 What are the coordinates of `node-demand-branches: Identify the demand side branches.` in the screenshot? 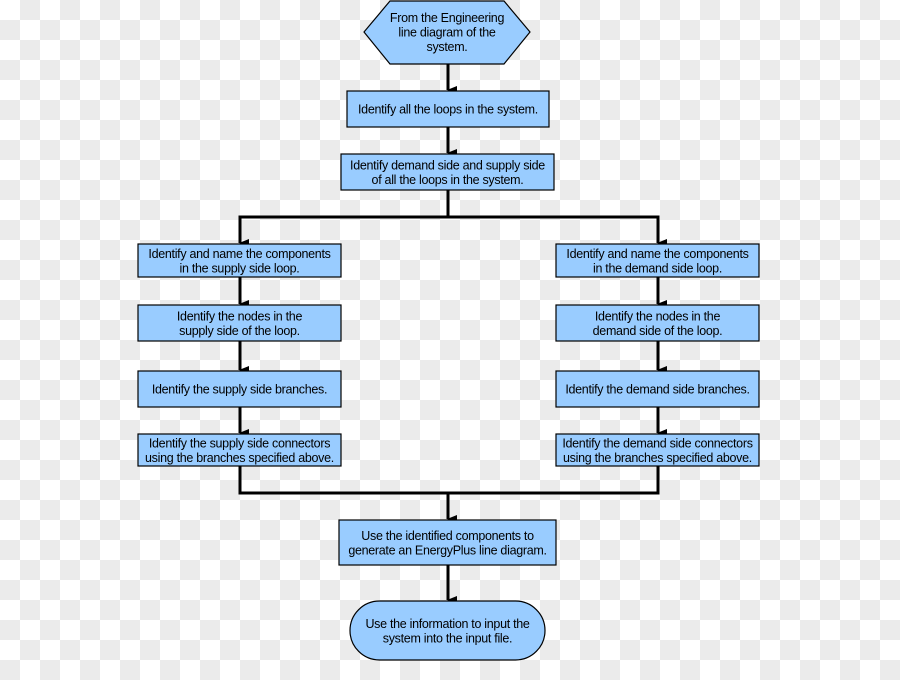 It's located at (657, 389).